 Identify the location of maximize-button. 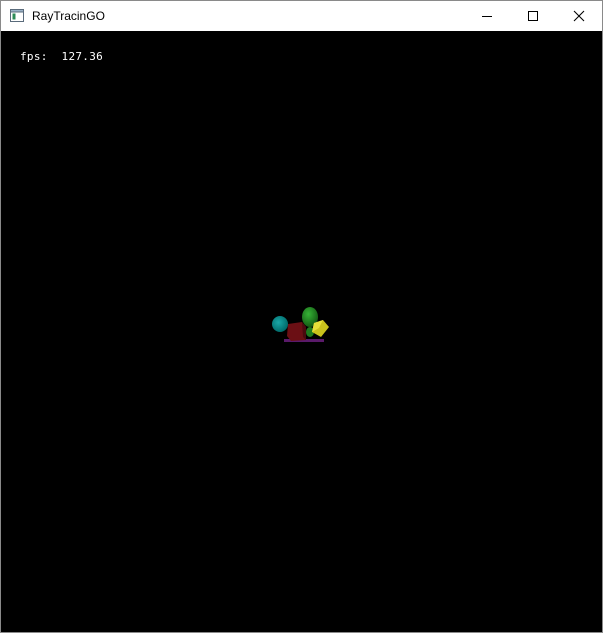
(533, 16).